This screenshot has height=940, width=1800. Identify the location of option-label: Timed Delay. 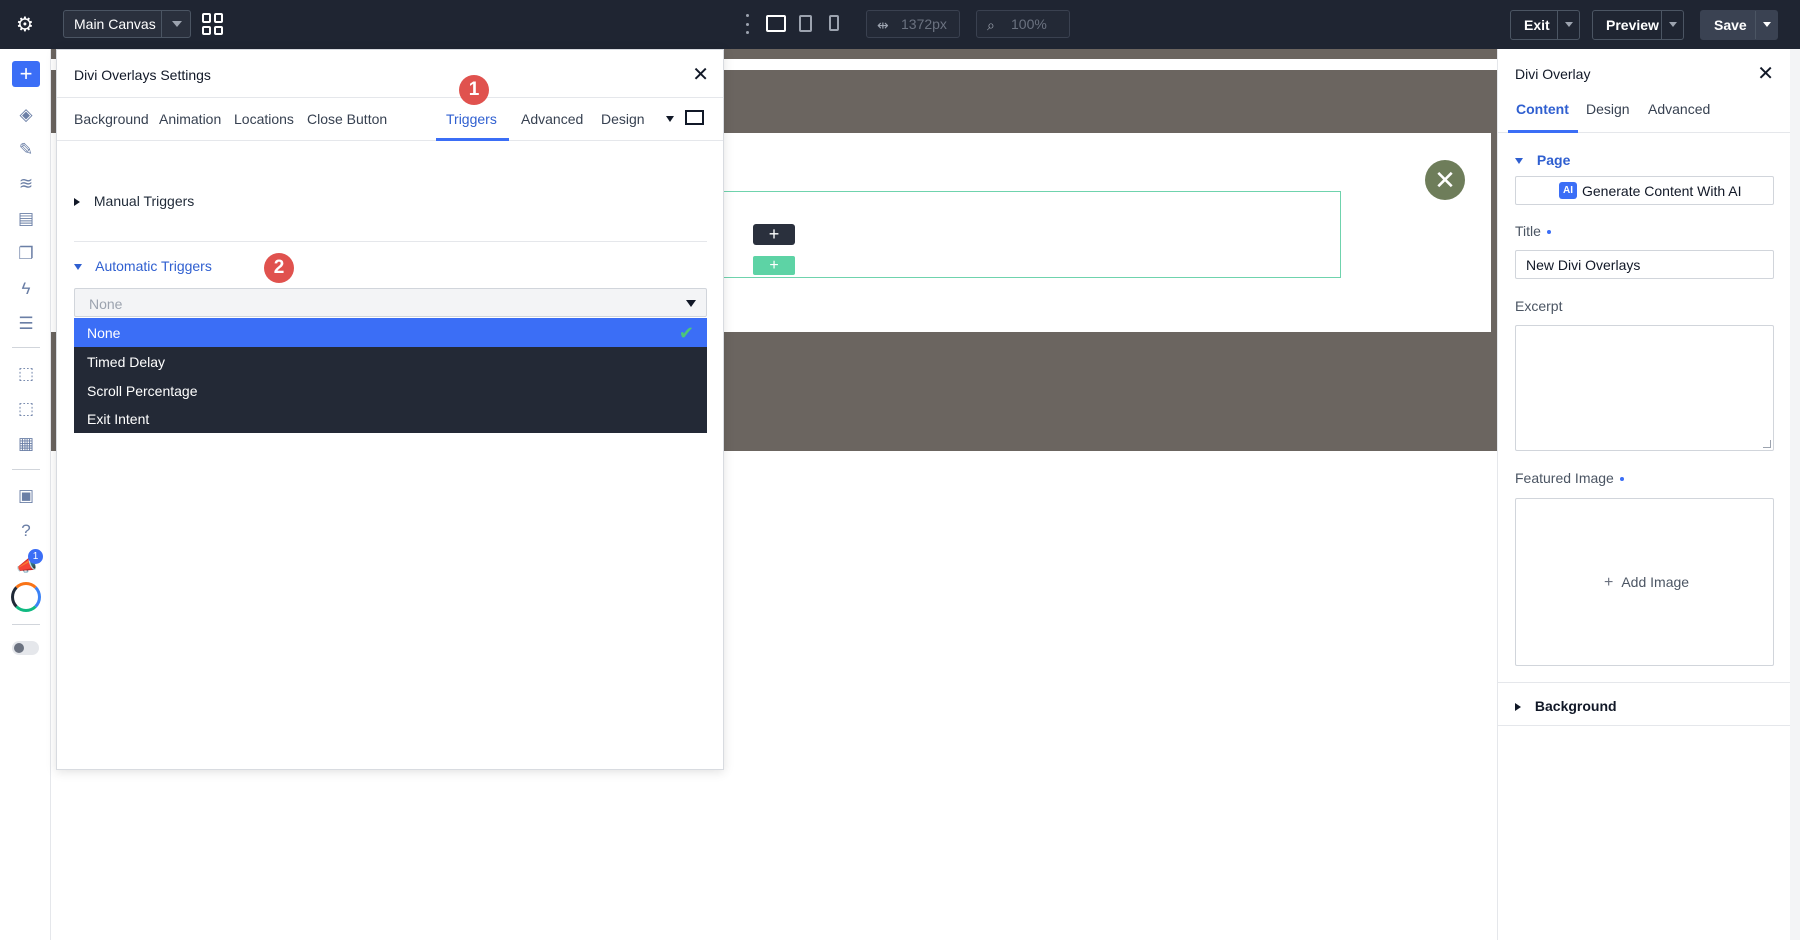
(126, 362).